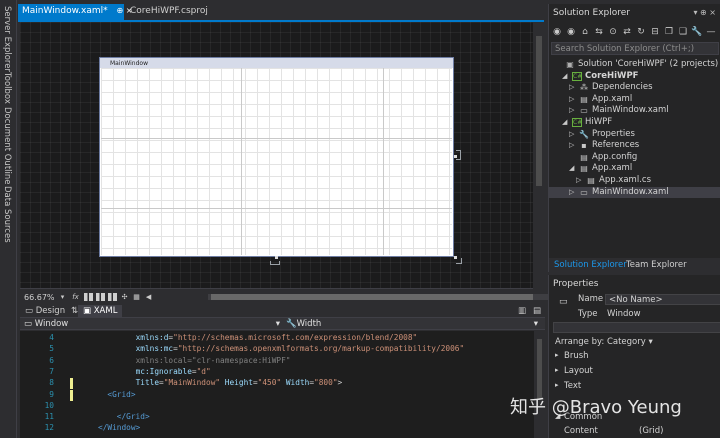  I want to click on tree-item: ▷ ▪ References, so click(634, 146).